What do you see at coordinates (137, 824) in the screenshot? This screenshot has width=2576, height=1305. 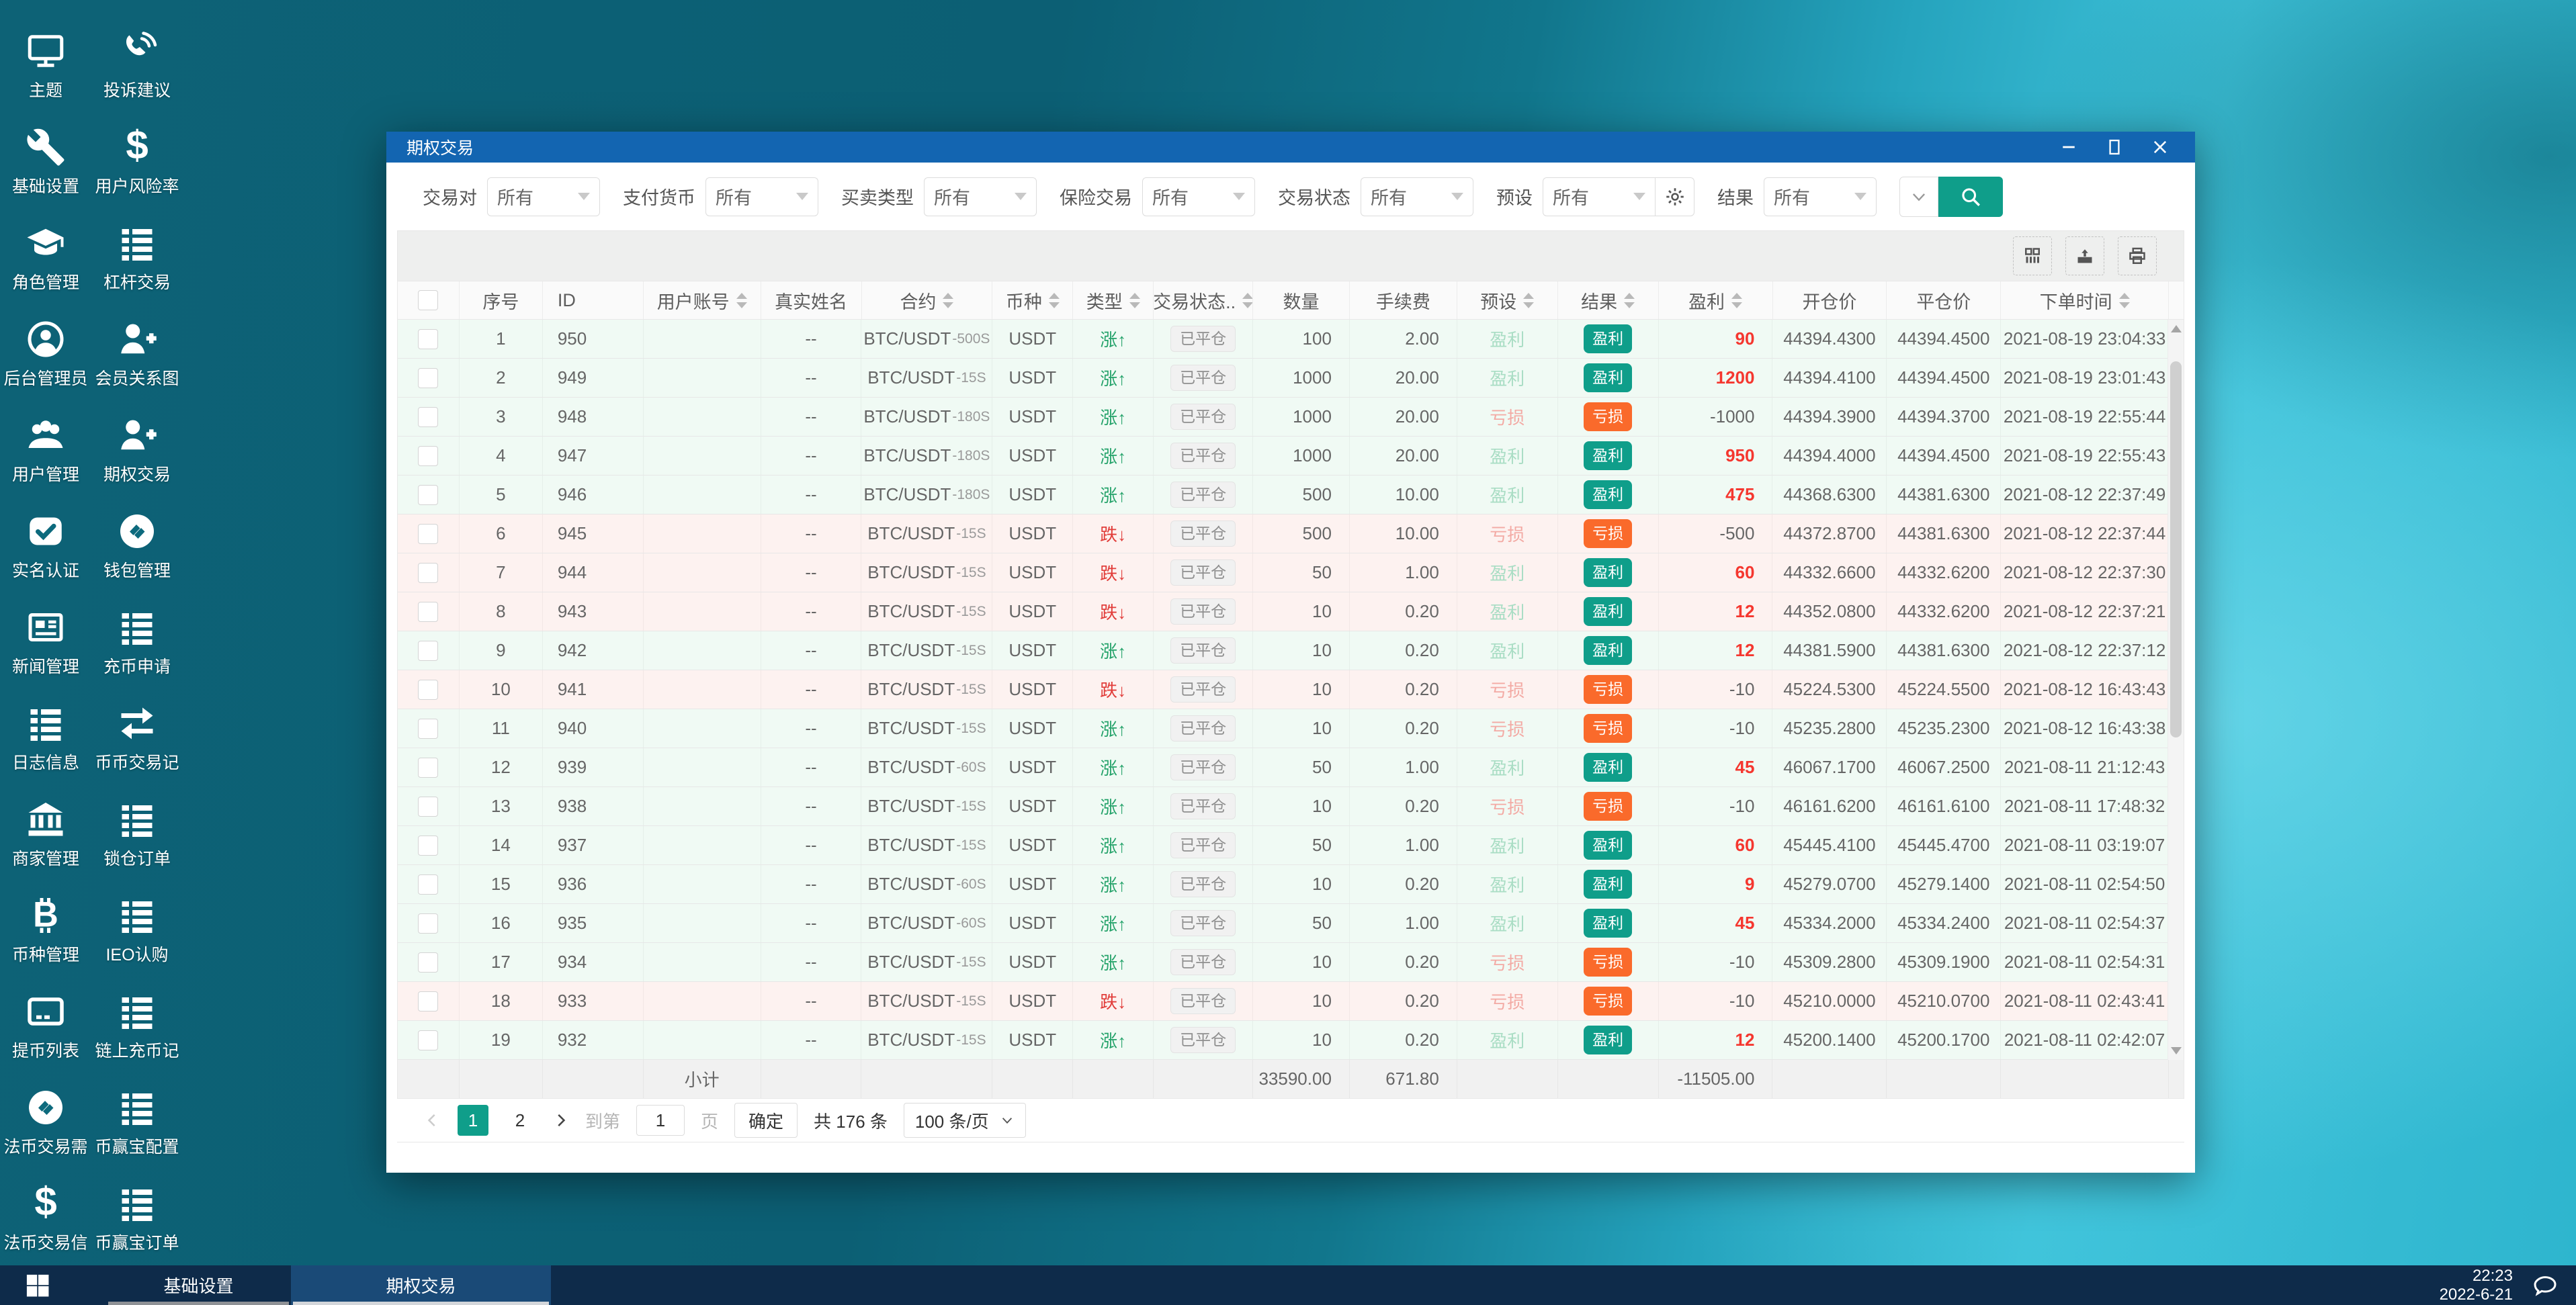 I see `desktop-icon-锁仓订单: 锁仓订单` at bounding box center [137, 824].